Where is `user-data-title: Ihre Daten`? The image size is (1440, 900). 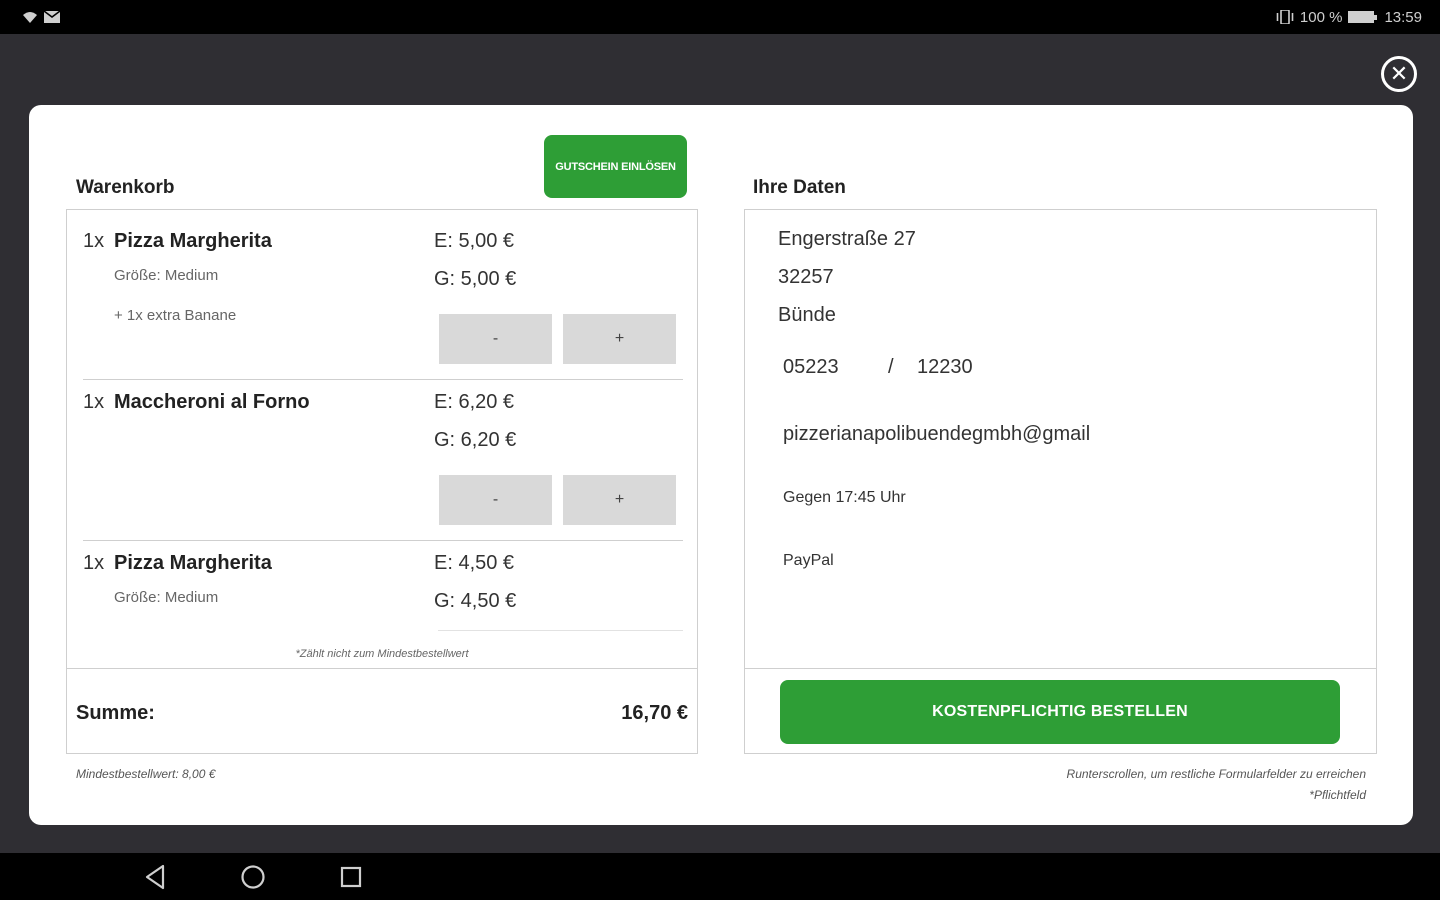 user-data-title: Ihre Daten is located at coordinates (799, 187).